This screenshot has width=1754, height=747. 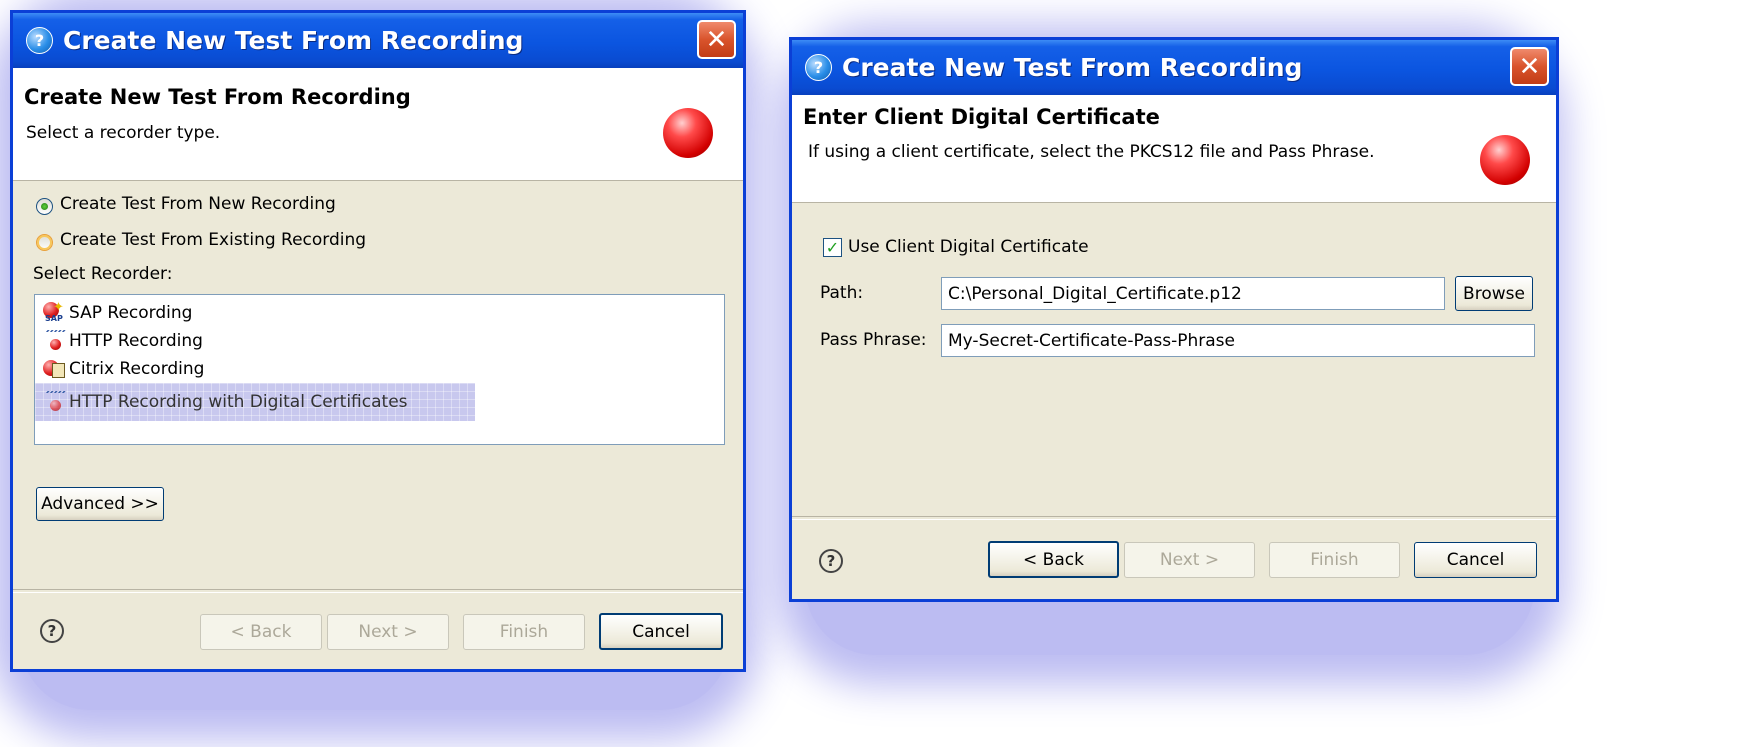 What do you see at coordinates (968, 247) in the screenshot?
I see `use-certificate-label: Use Client Digital Certificate` at bounding box center [968, 247].